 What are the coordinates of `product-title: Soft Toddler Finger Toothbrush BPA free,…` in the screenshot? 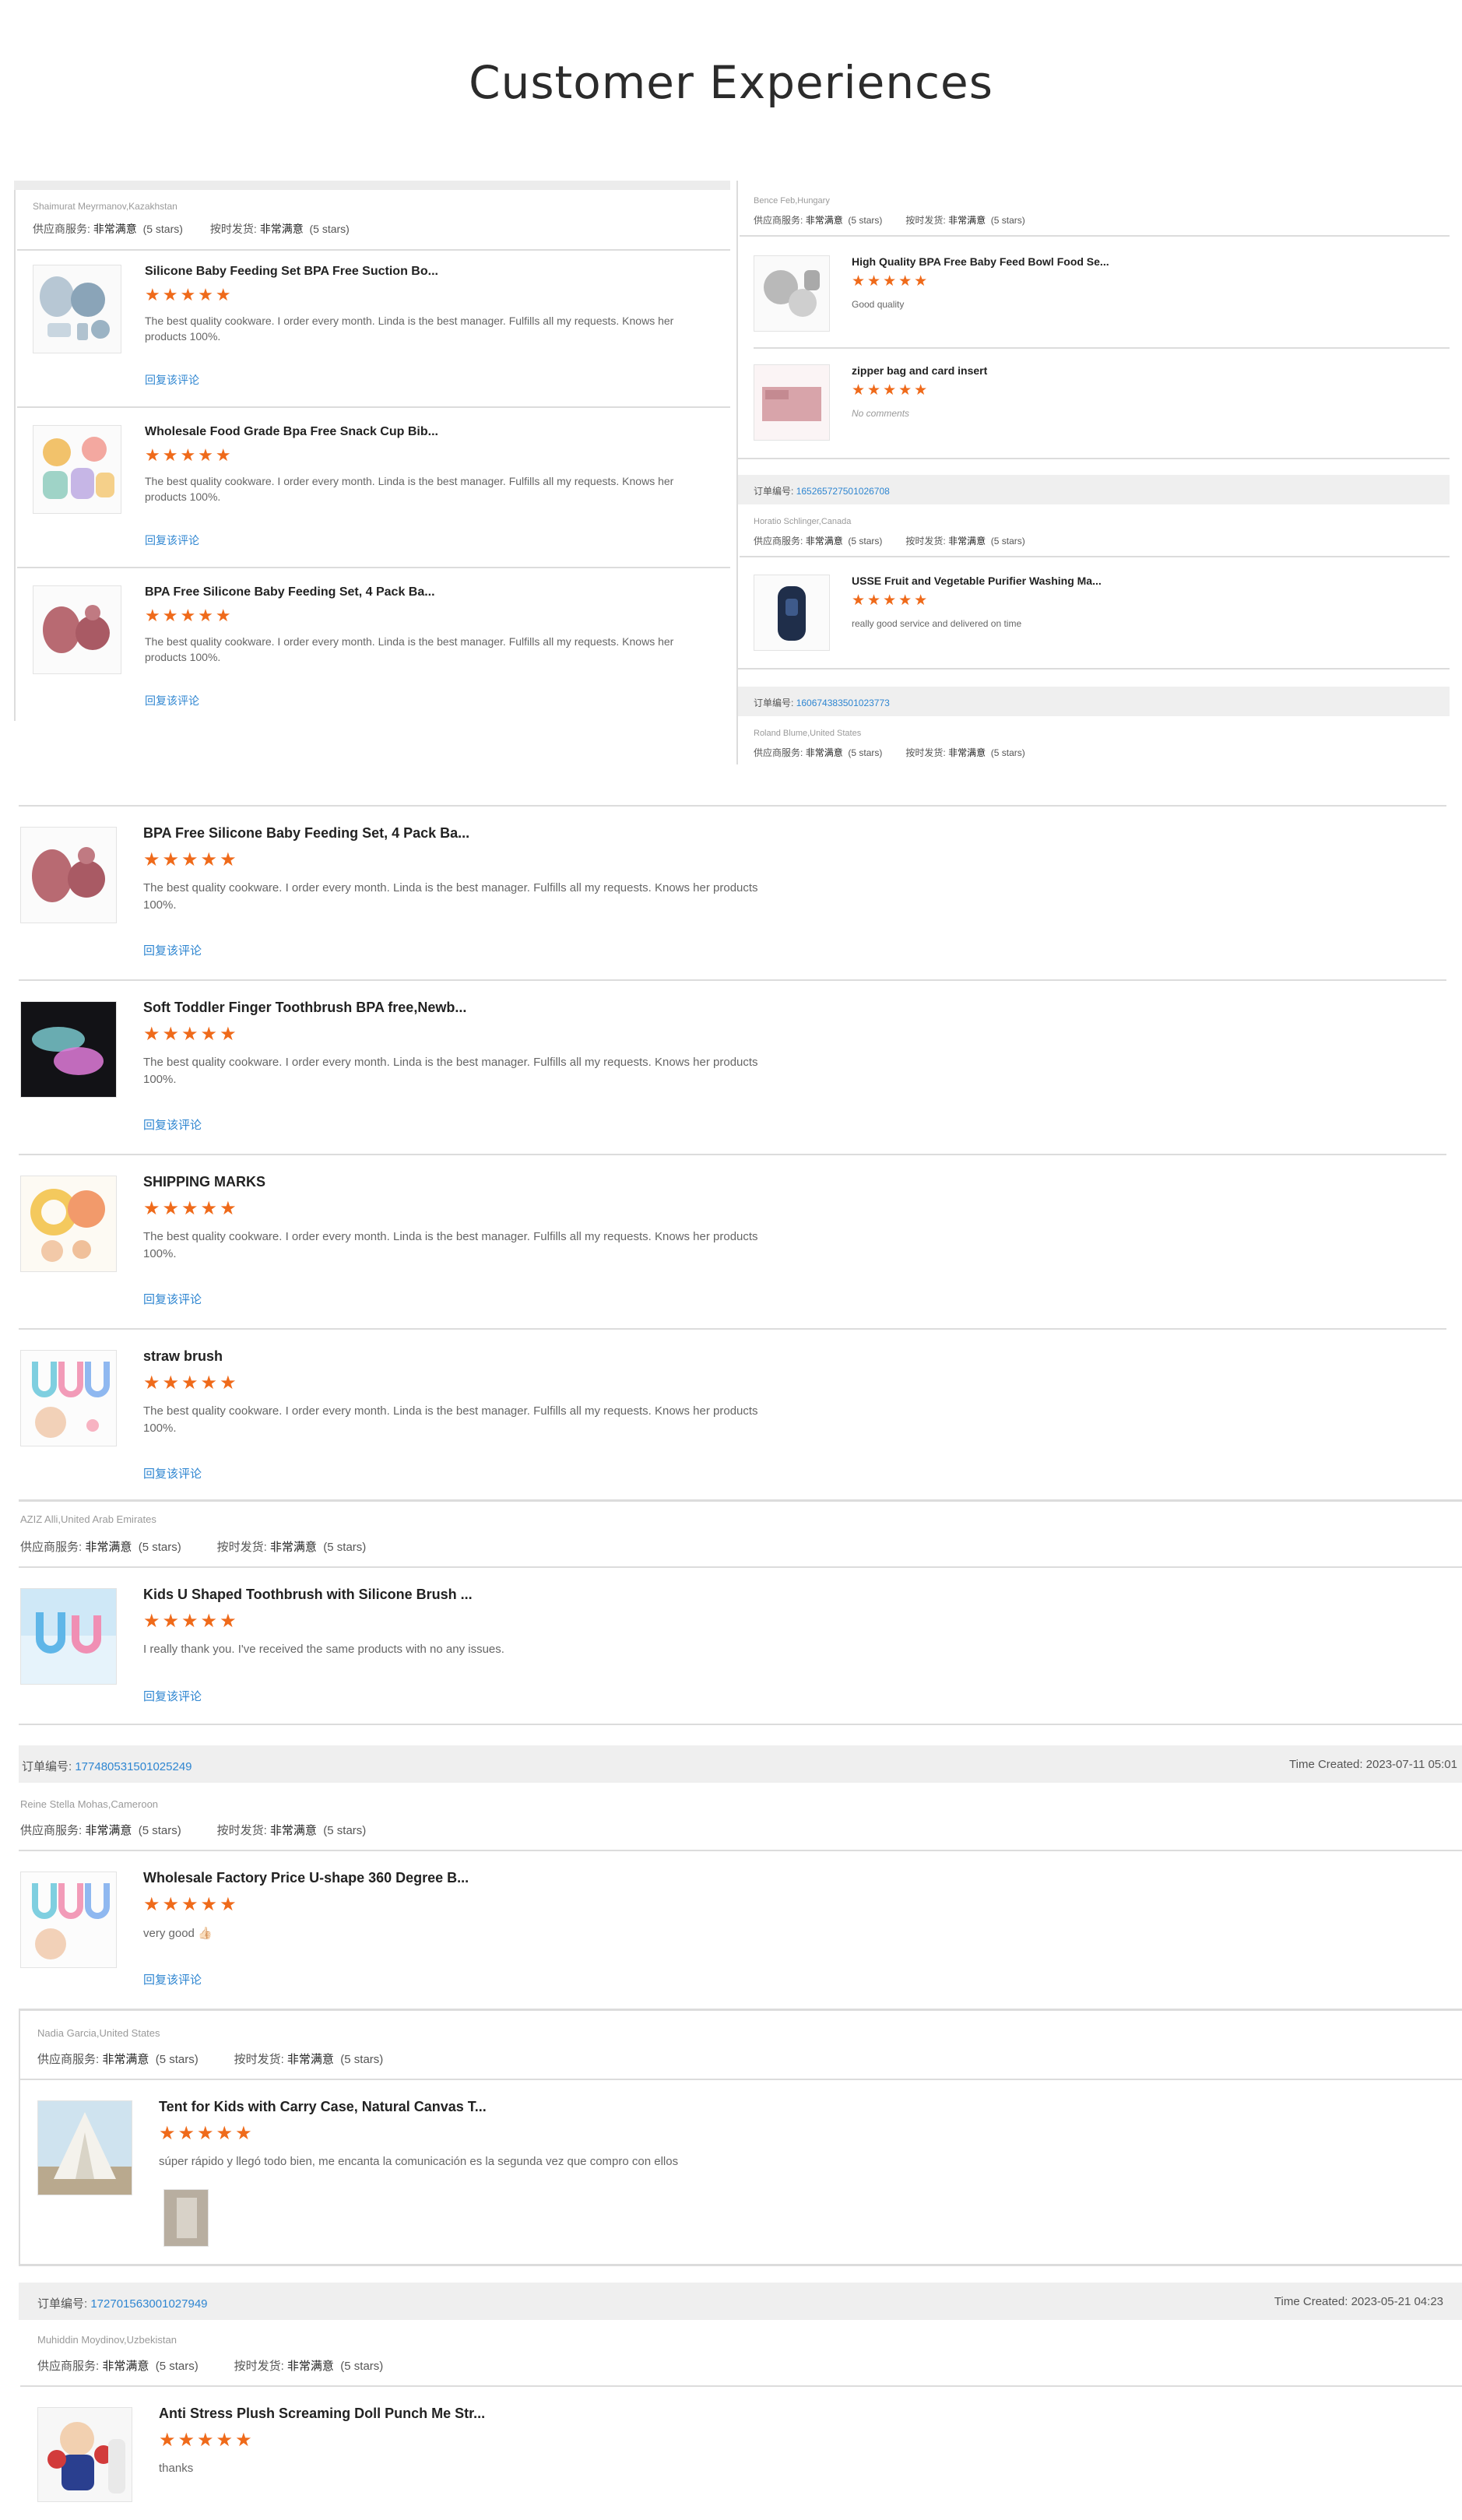 It's located at (304, 1008).